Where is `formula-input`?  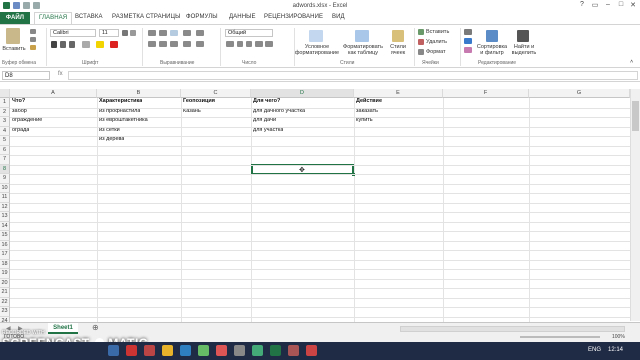
formula-input is located at coordinates (353, 75).